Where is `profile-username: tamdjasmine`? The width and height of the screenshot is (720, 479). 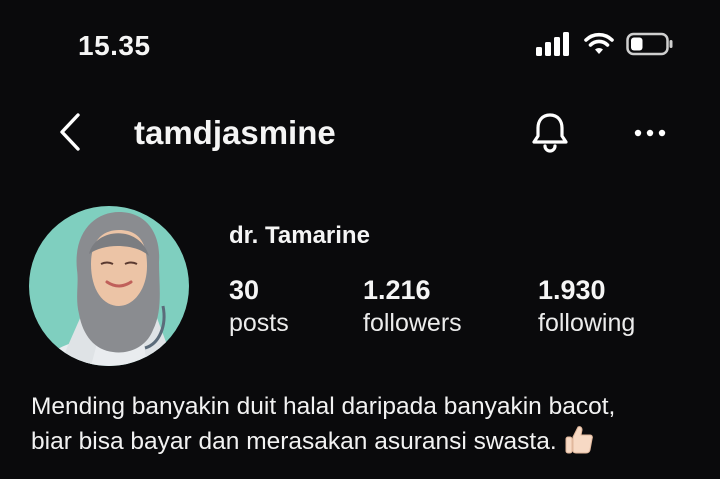 profile-username: tamdjasmine is located at coordinates (235, 132).